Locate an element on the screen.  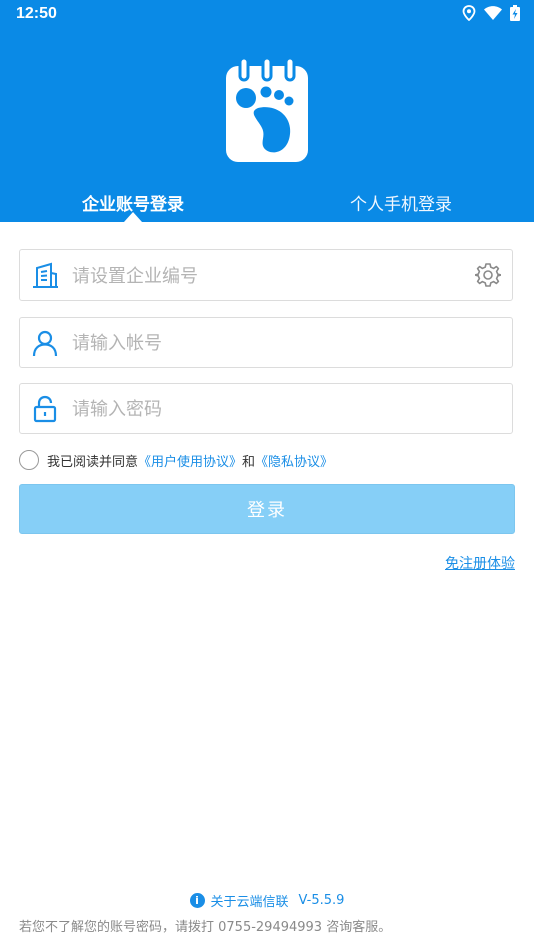
user-icon is located at coordinates (45, 343).